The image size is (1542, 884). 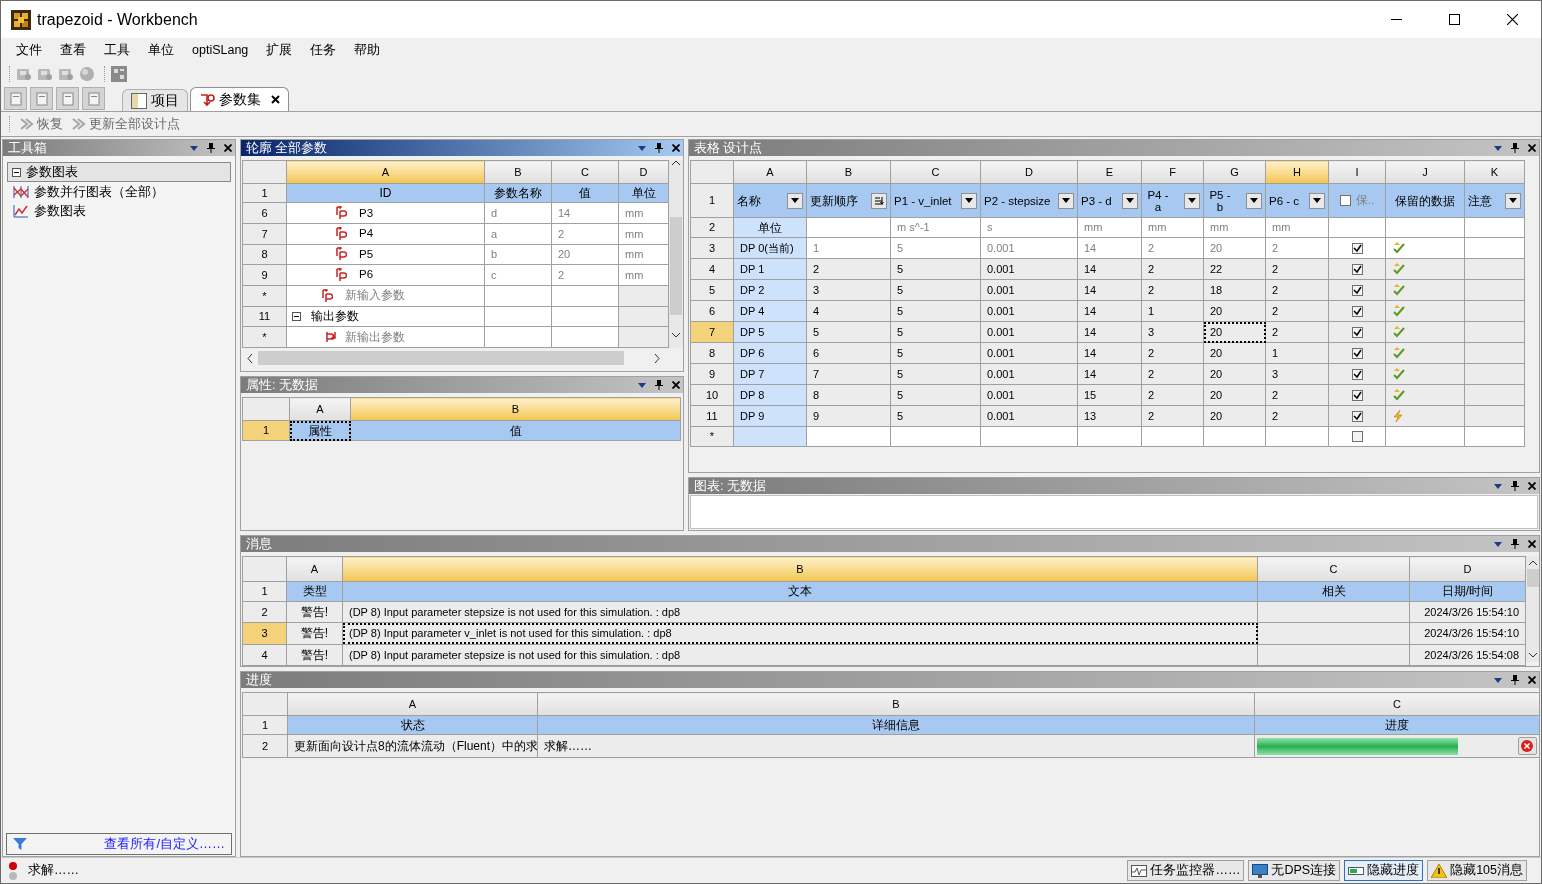 What do you see at coordinates (155, 100) in the screenshot?
I see `tab: 项目` at bounding box center [155, 100].